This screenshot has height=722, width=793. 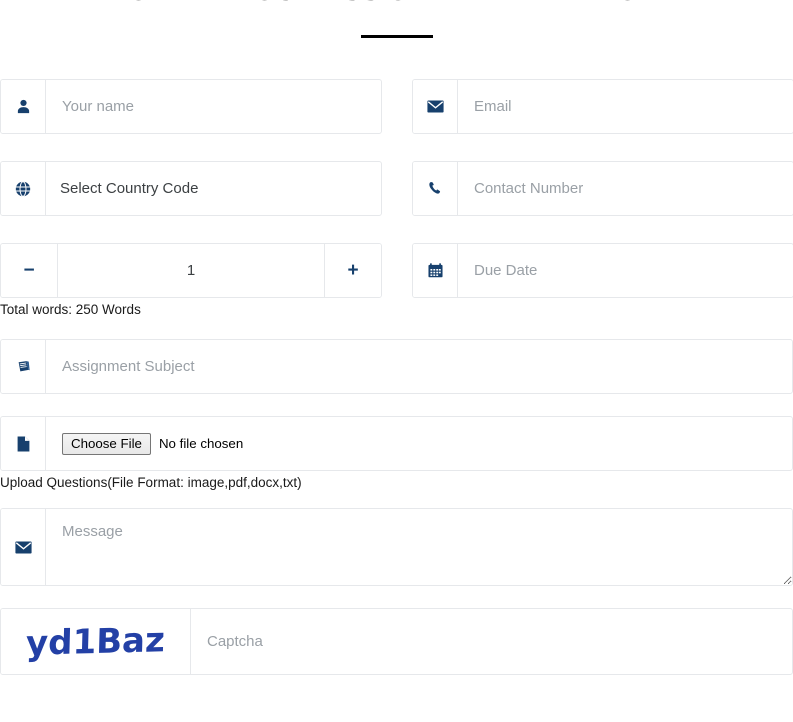 I want to click on form-row-captcha: yd1Baz, so click(x=396, y=641).